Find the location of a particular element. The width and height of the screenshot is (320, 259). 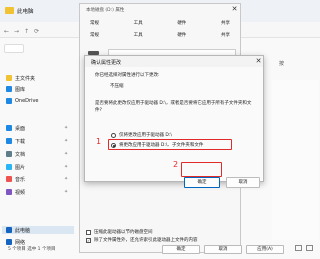

tab-sharing-row1: 共享 is located at coordinates (225, 23).